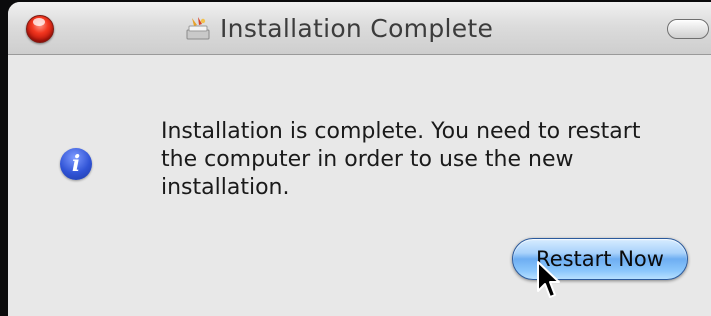 The image size is (711, 316). What do you see at coordinates (40, 29) in the screenshot?
I see `close-window-button` at bounding box center [40, 29].